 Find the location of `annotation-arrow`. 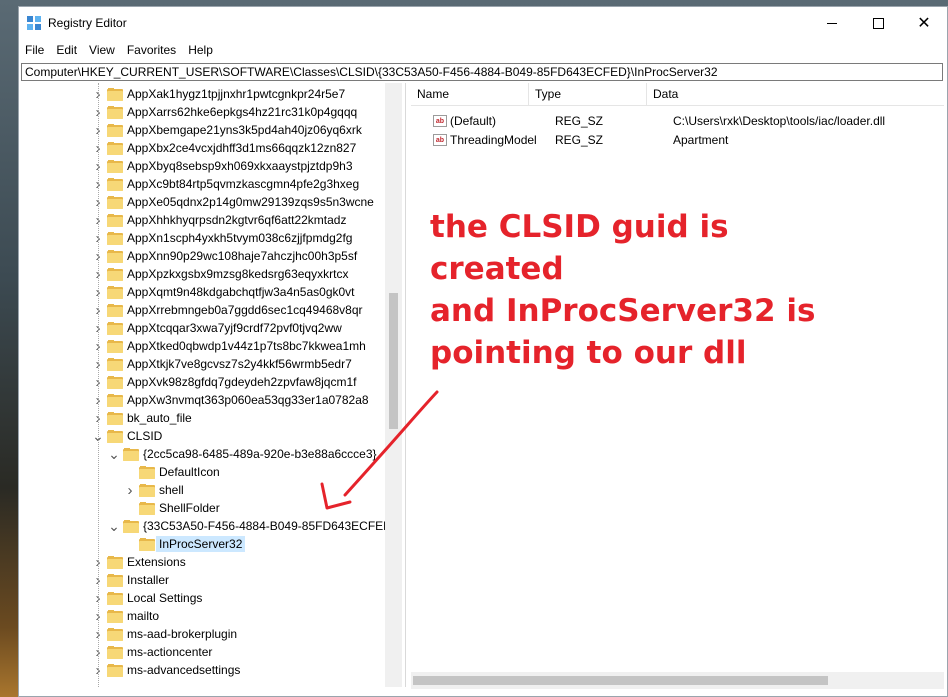

annotation-arrow is located at coordinates (379, 450).